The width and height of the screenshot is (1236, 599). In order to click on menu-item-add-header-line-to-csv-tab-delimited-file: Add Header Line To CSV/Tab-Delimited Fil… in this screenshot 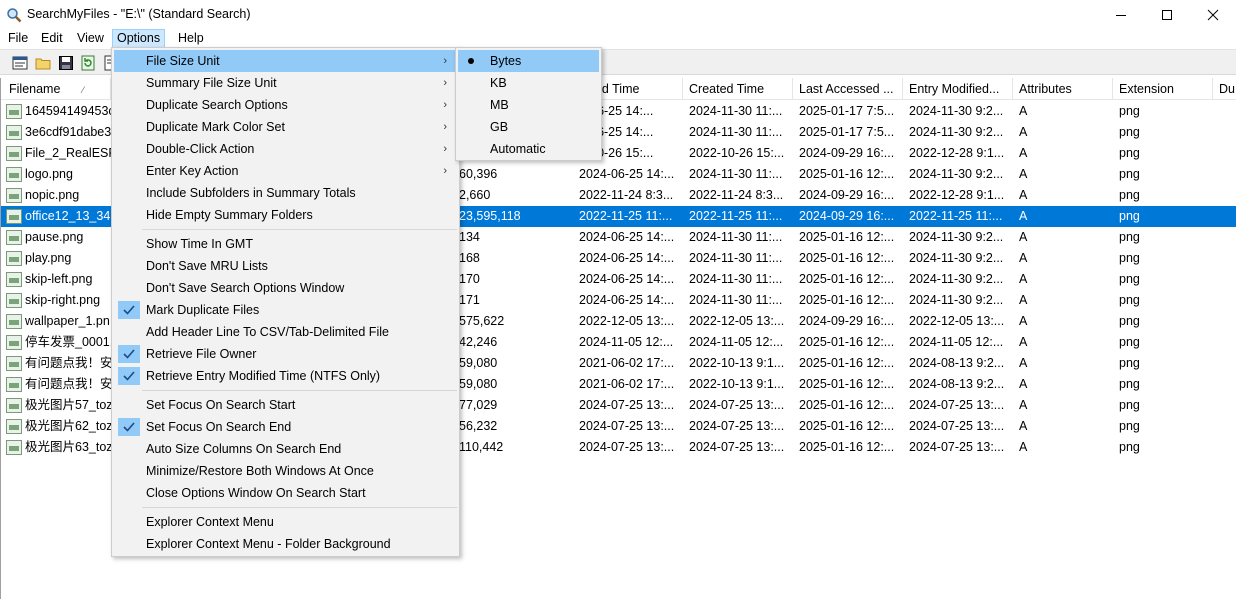, I will do `click(285, 332)`.